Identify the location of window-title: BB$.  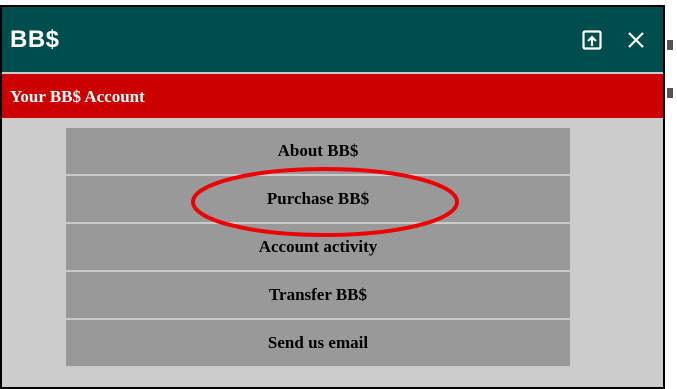
(35, 39).